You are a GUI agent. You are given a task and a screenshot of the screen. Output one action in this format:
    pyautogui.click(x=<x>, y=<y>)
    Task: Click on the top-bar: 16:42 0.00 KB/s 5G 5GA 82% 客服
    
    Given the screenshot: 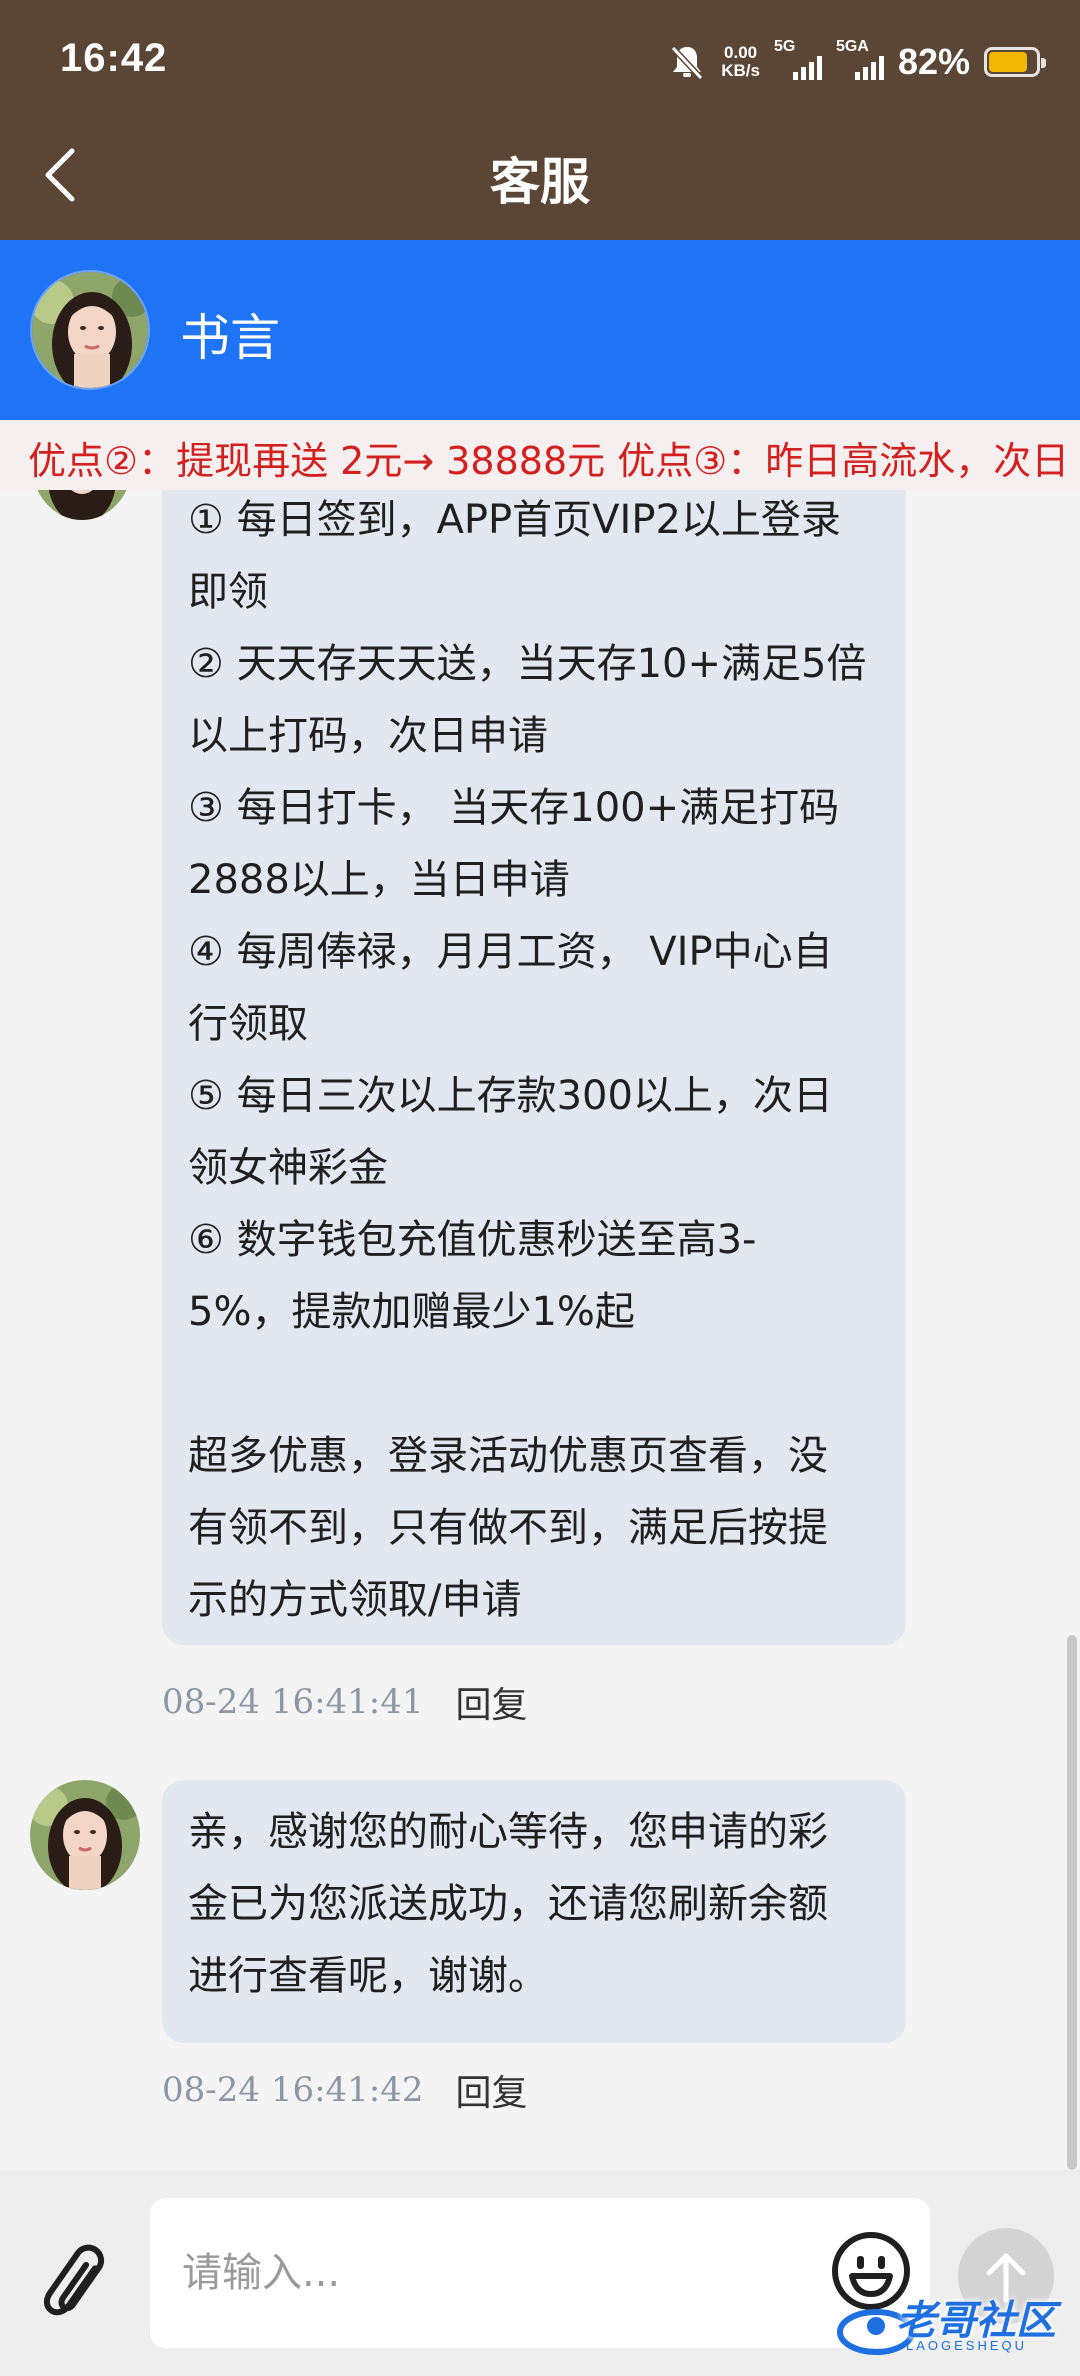 What is the action you would take?
    pyautogui.click(x=540, y=120)
    